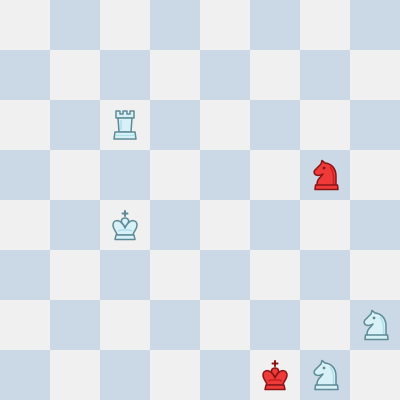 The width and height of the screenshot is (400, 400). What do you see at coordinates (175, 75) in the screenshot?
I see `square-d7` at bounding box center [175, 75].